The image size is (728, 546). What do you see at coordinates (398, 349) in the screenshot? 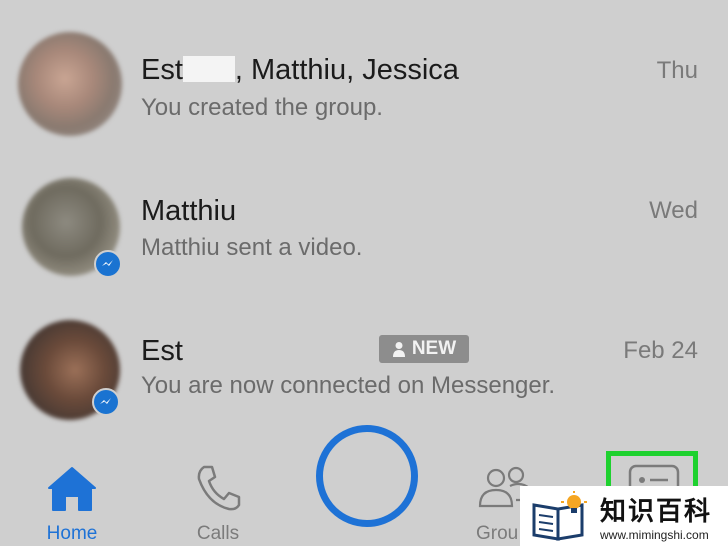
I see `person-icon` at bounding box center [398, 349].